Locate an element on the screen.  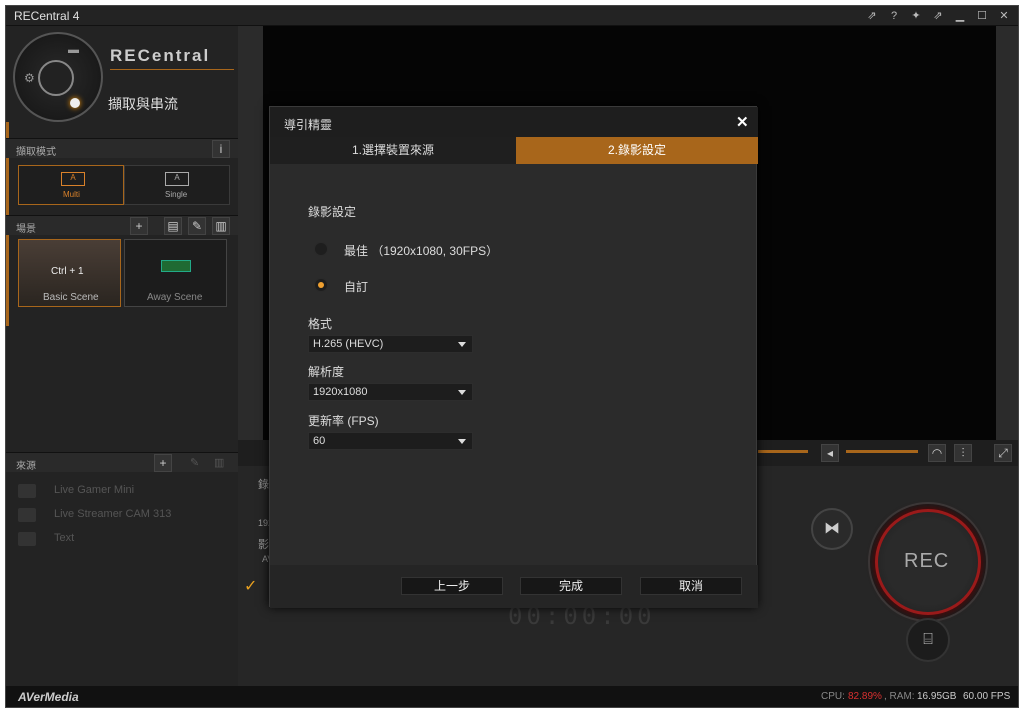
mode-title: 擷取與串流 is located at coordinates (143, 104).